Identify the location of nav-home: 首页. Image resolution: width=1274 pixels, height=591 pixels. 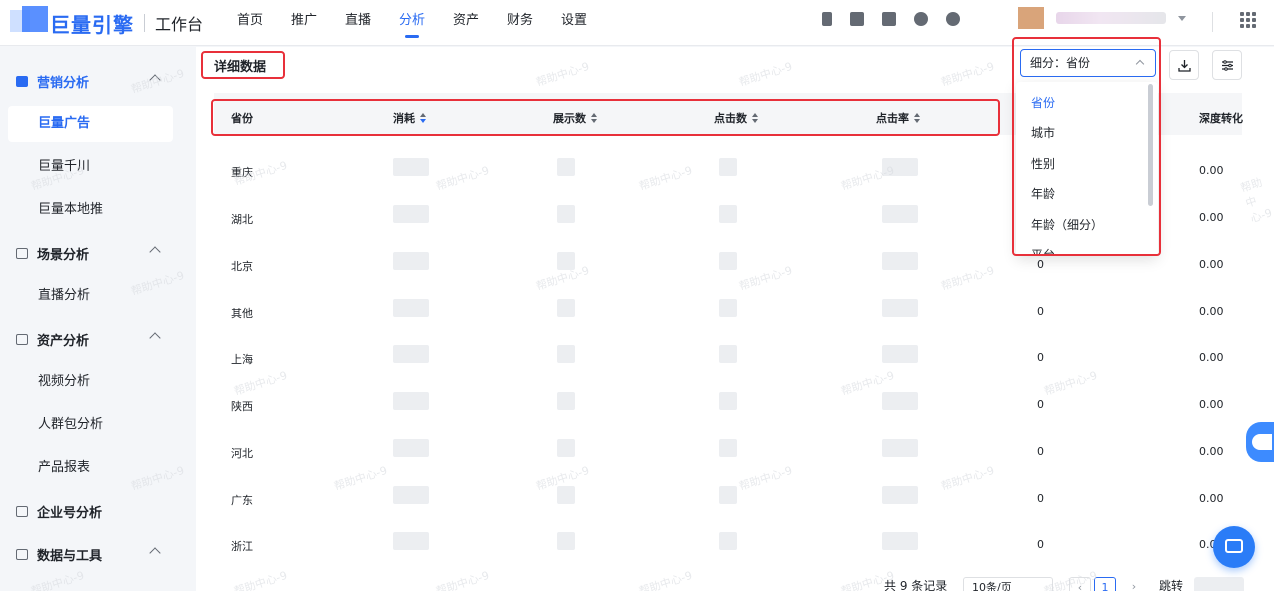
(250, 23).